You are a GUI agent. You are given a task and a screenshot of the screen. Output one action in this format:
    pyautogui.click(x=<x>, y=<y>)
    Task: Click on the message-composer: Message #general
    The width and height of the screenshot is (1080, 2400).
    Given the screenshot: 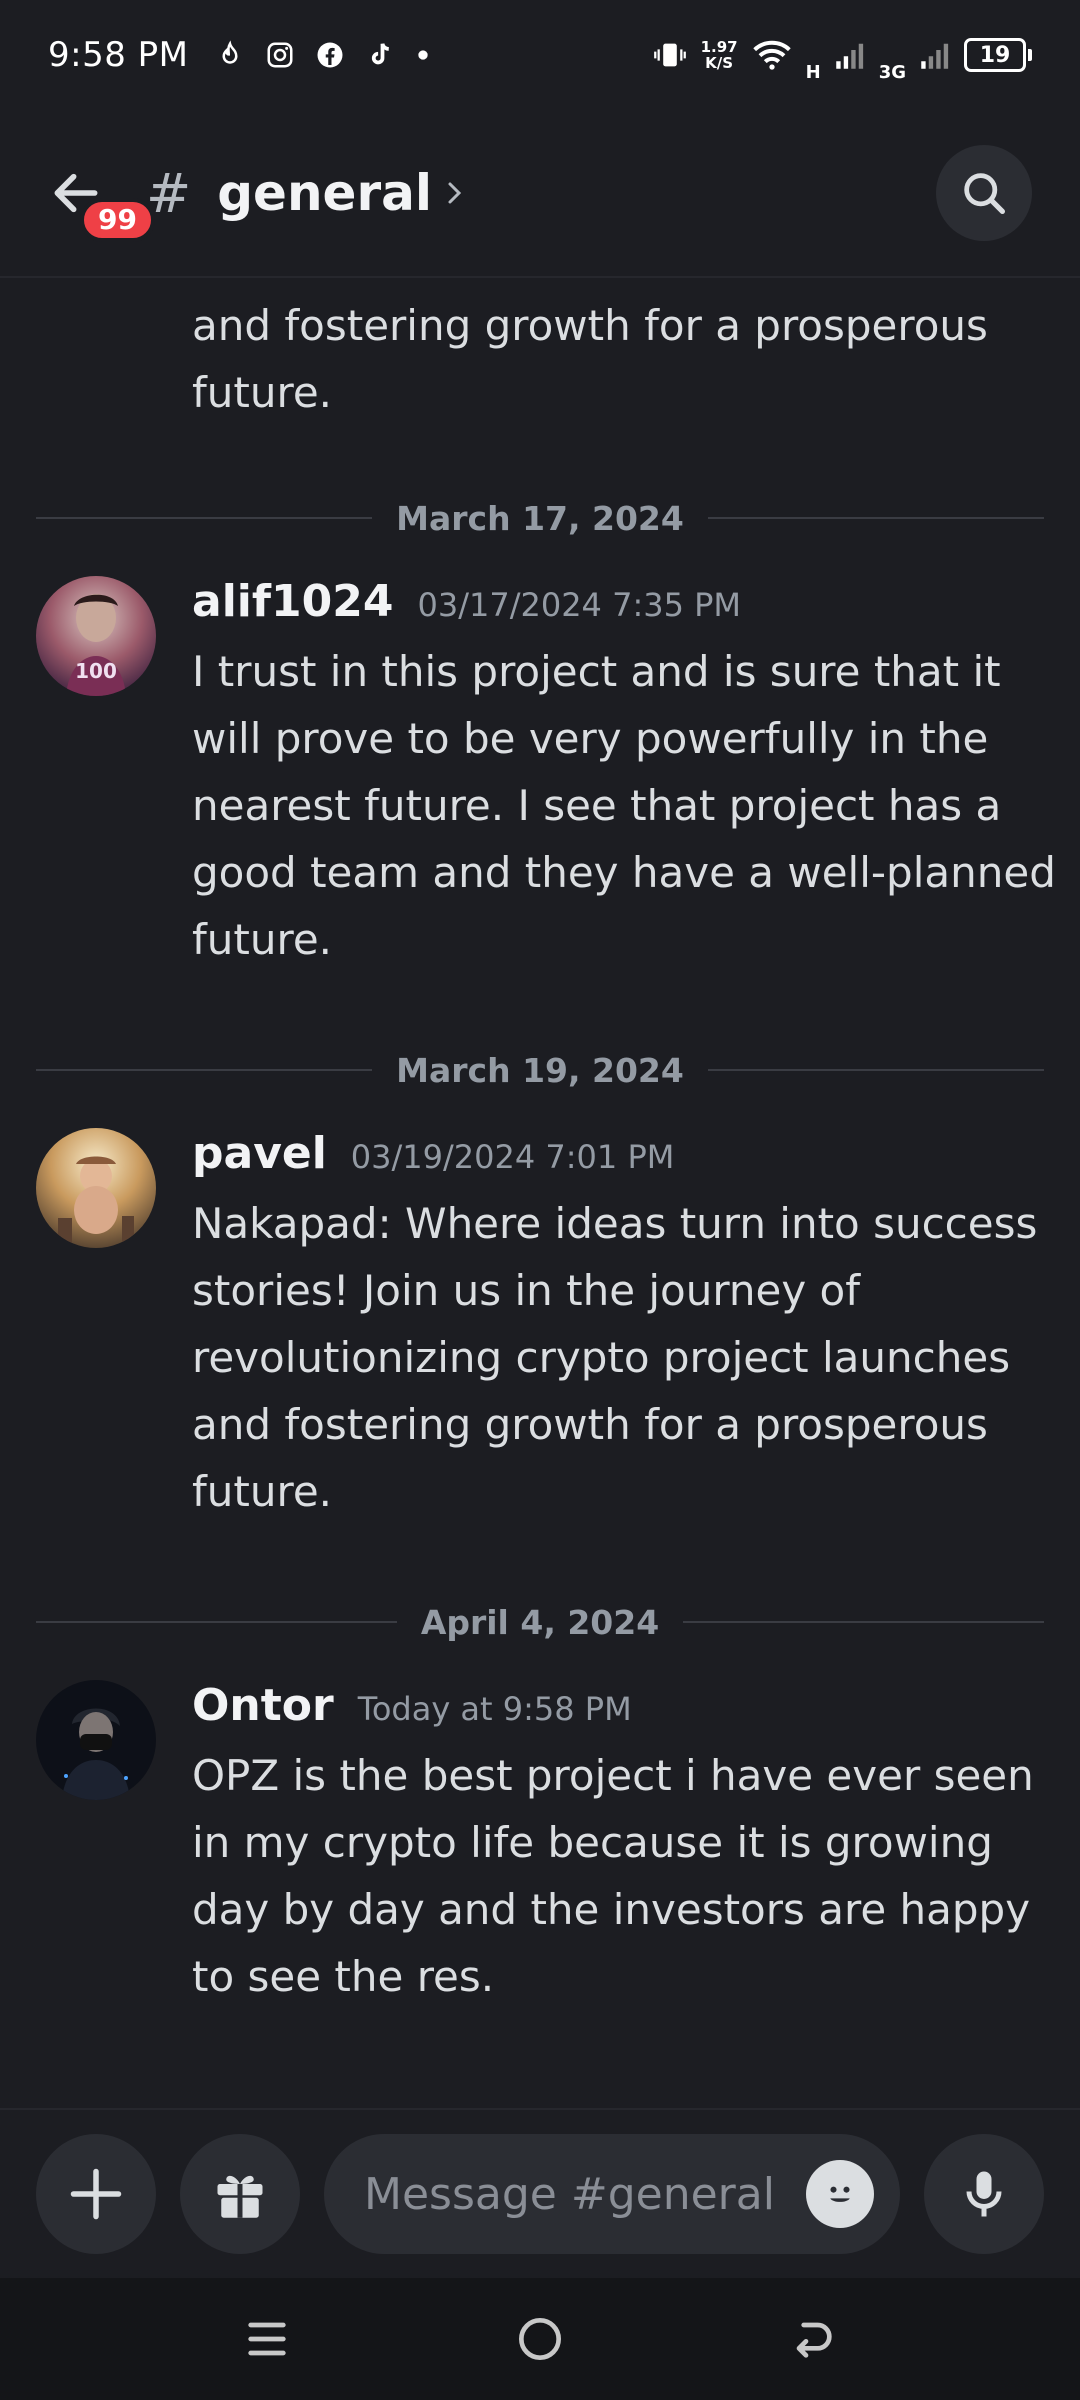 What is the action you would take?
    pyautogui.click(x=540, y=2193)
    